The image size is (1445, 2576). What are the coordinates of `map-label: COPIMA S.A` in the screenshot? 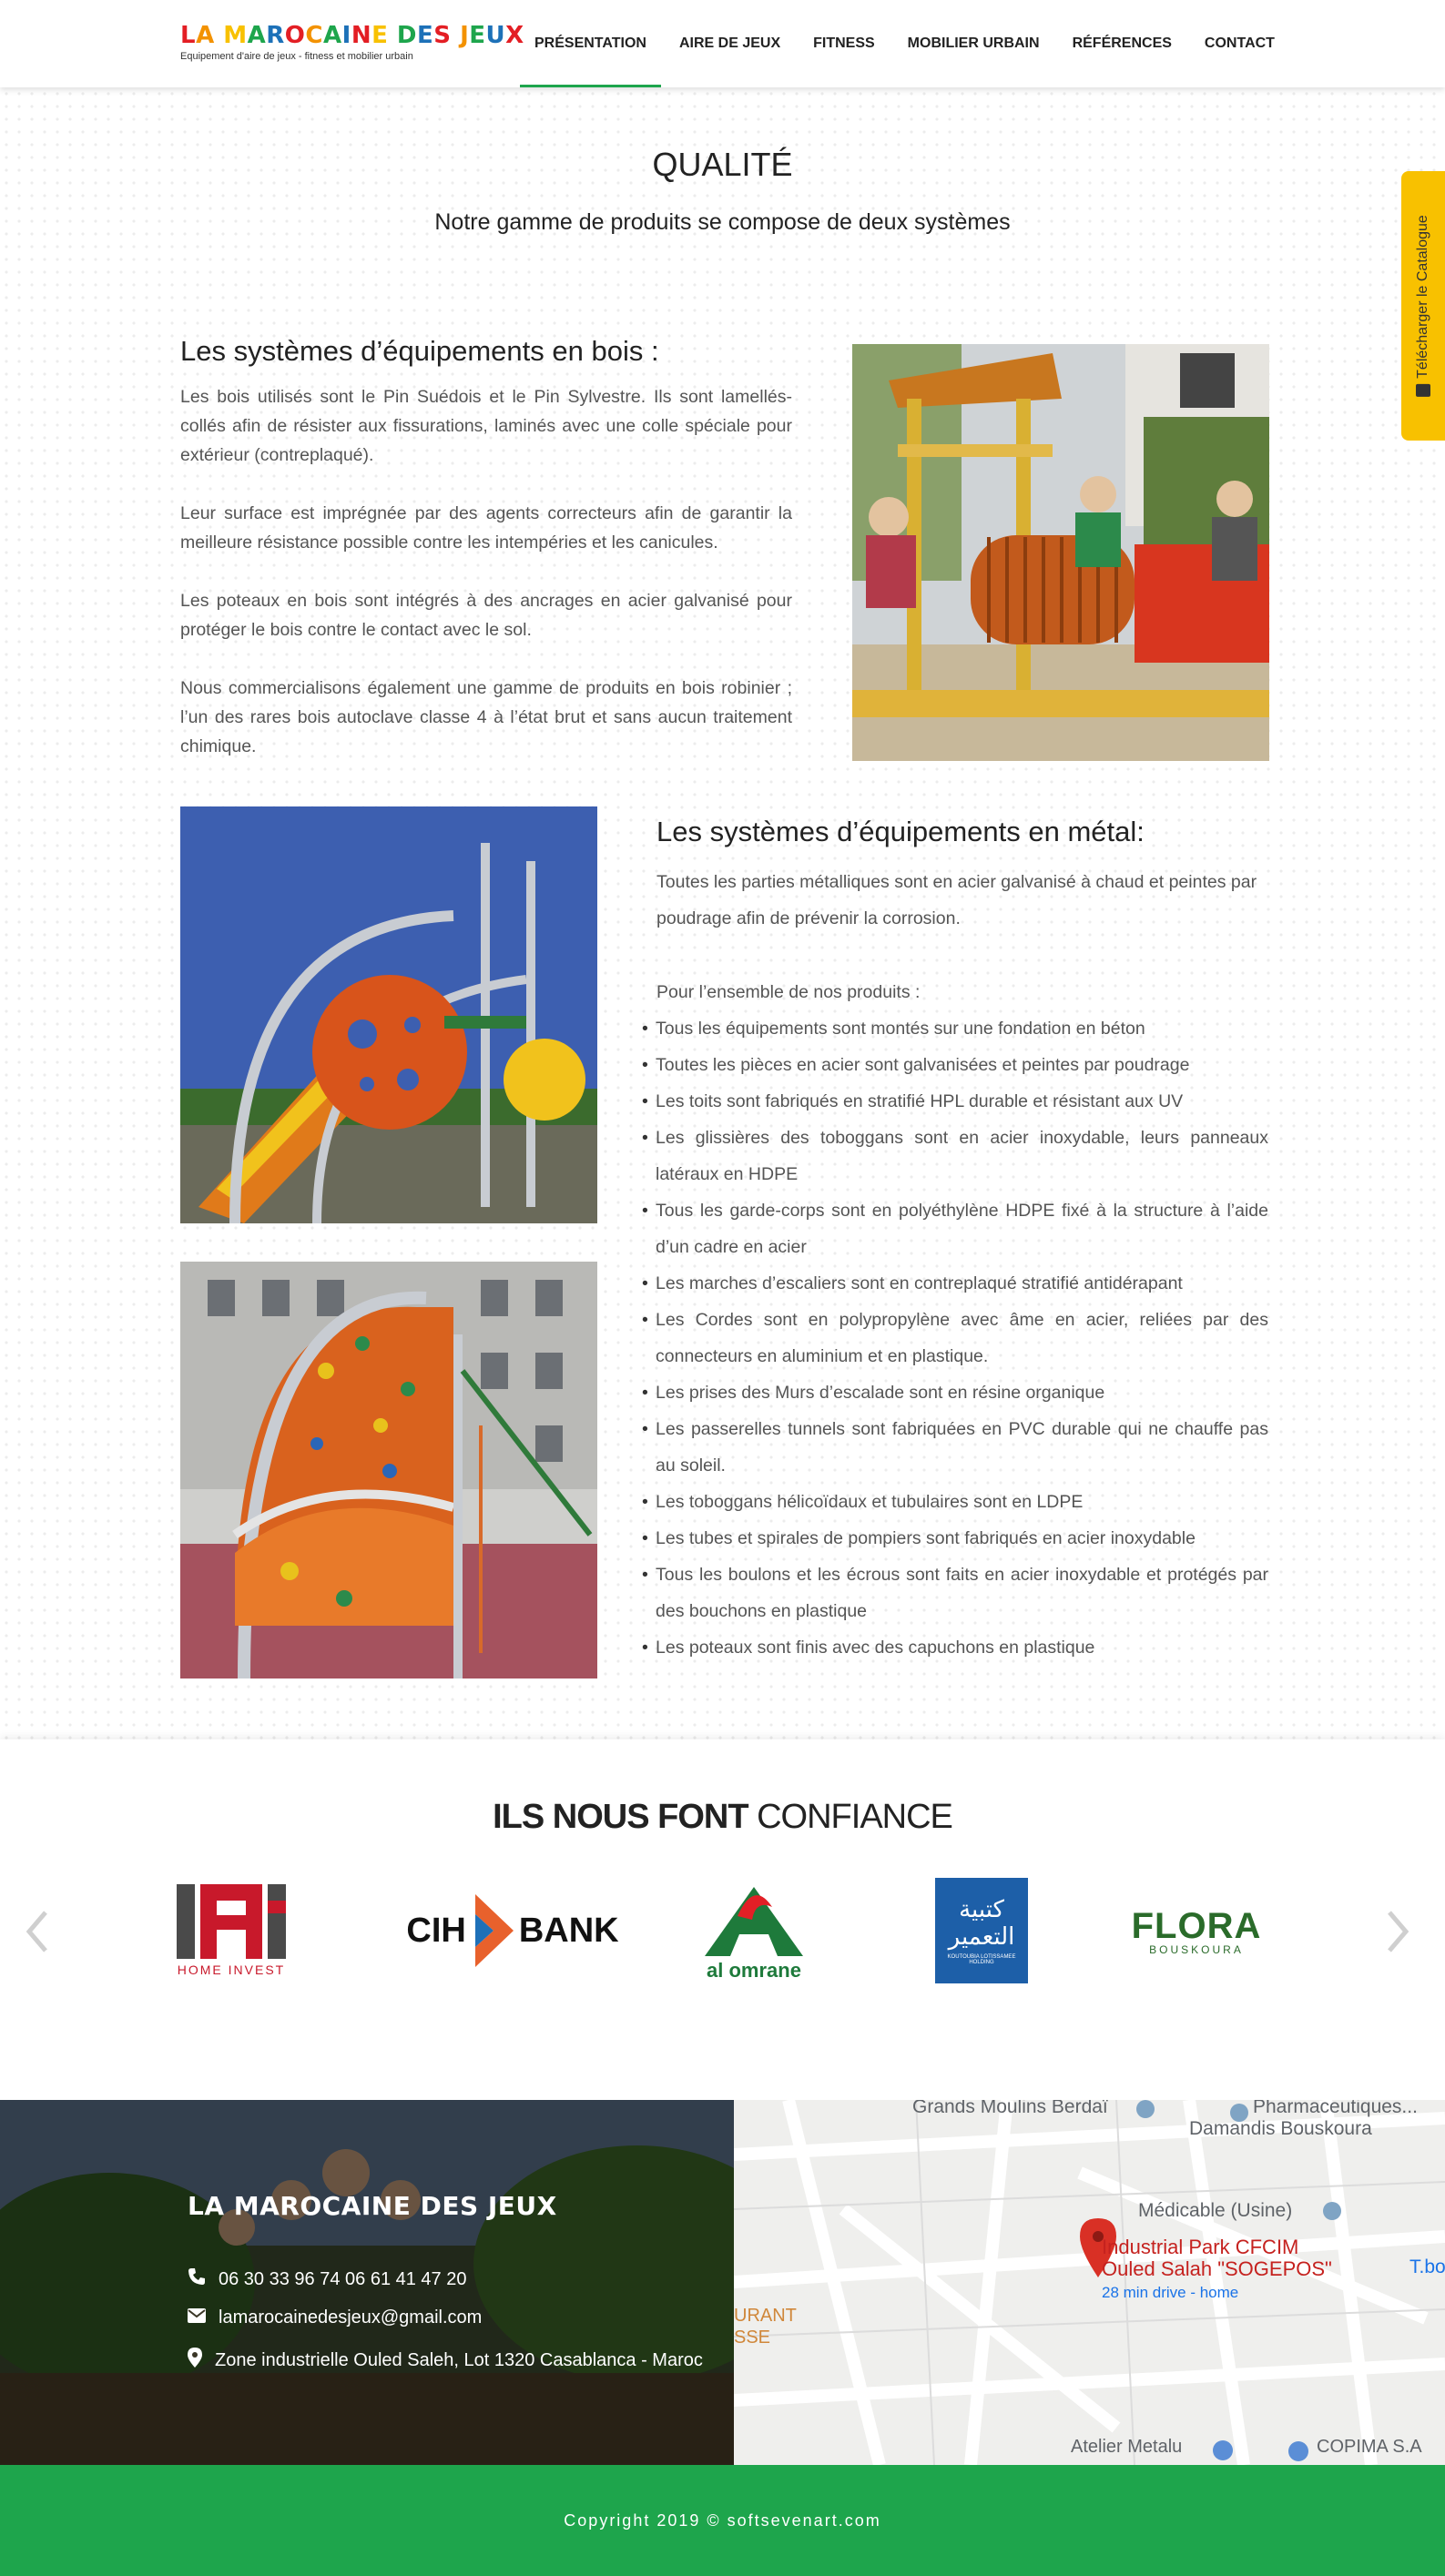 It's located at (1369, 2447).